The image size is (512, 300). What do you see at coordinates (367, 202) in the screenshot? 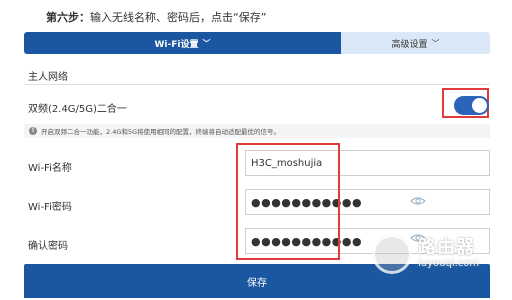
I see `password-input: ●●●●●●●●●●●` at bounding box center [367, 202].